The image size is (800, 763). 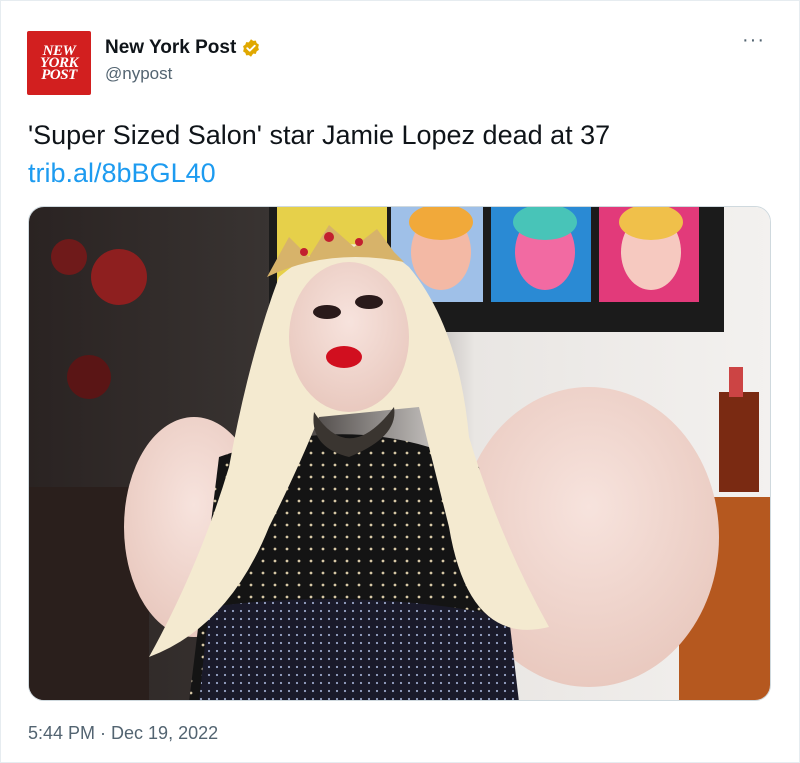 I want to click on more-options-icon: ···, so click(x=753, y=40).